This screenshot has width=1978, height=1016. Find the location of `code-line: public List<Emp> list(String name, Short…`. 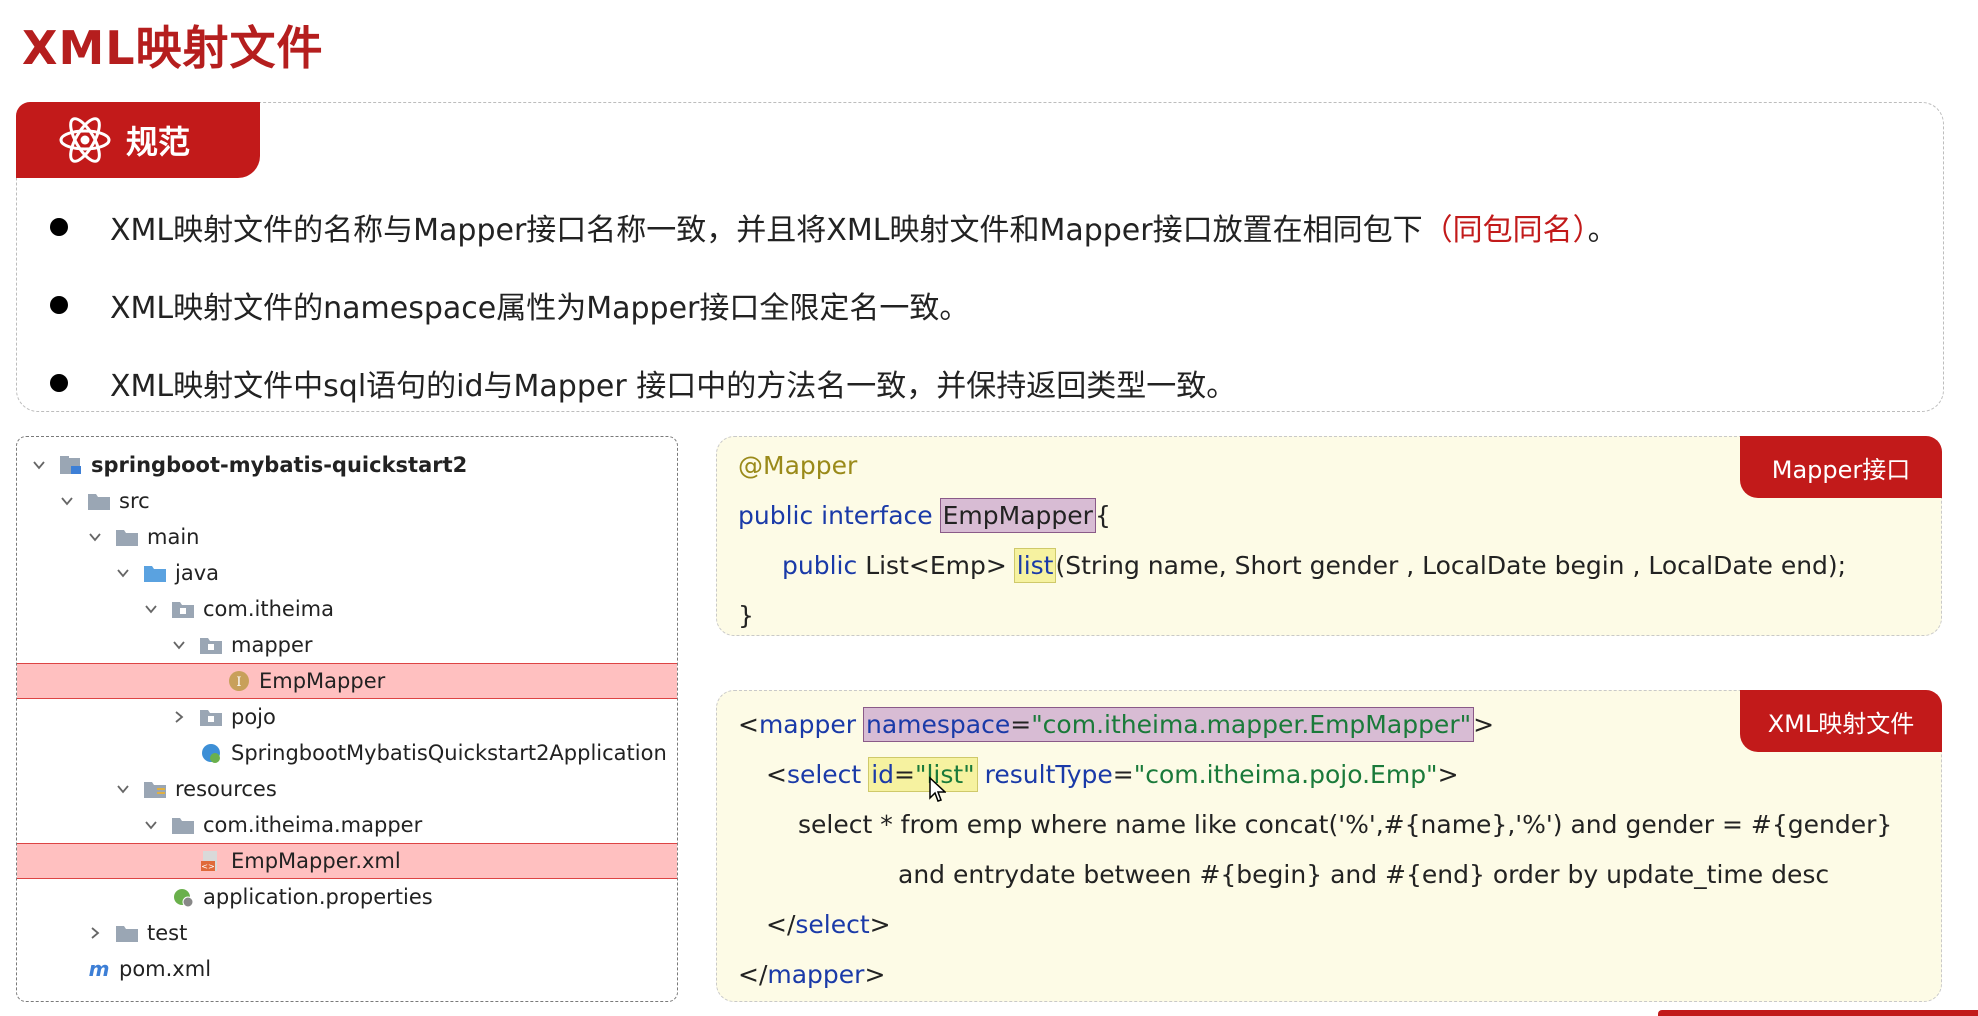

code-line: public List<Emp> list(String name, Short… is located at coordinates (1314, 565).